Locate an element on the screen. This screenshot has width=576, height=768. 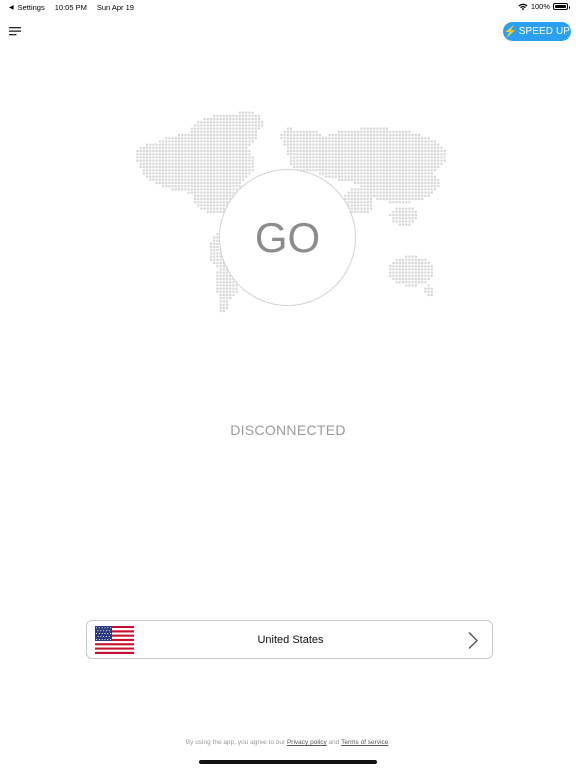
status-time: 10:05 PM is located at coordinates (70, 7).